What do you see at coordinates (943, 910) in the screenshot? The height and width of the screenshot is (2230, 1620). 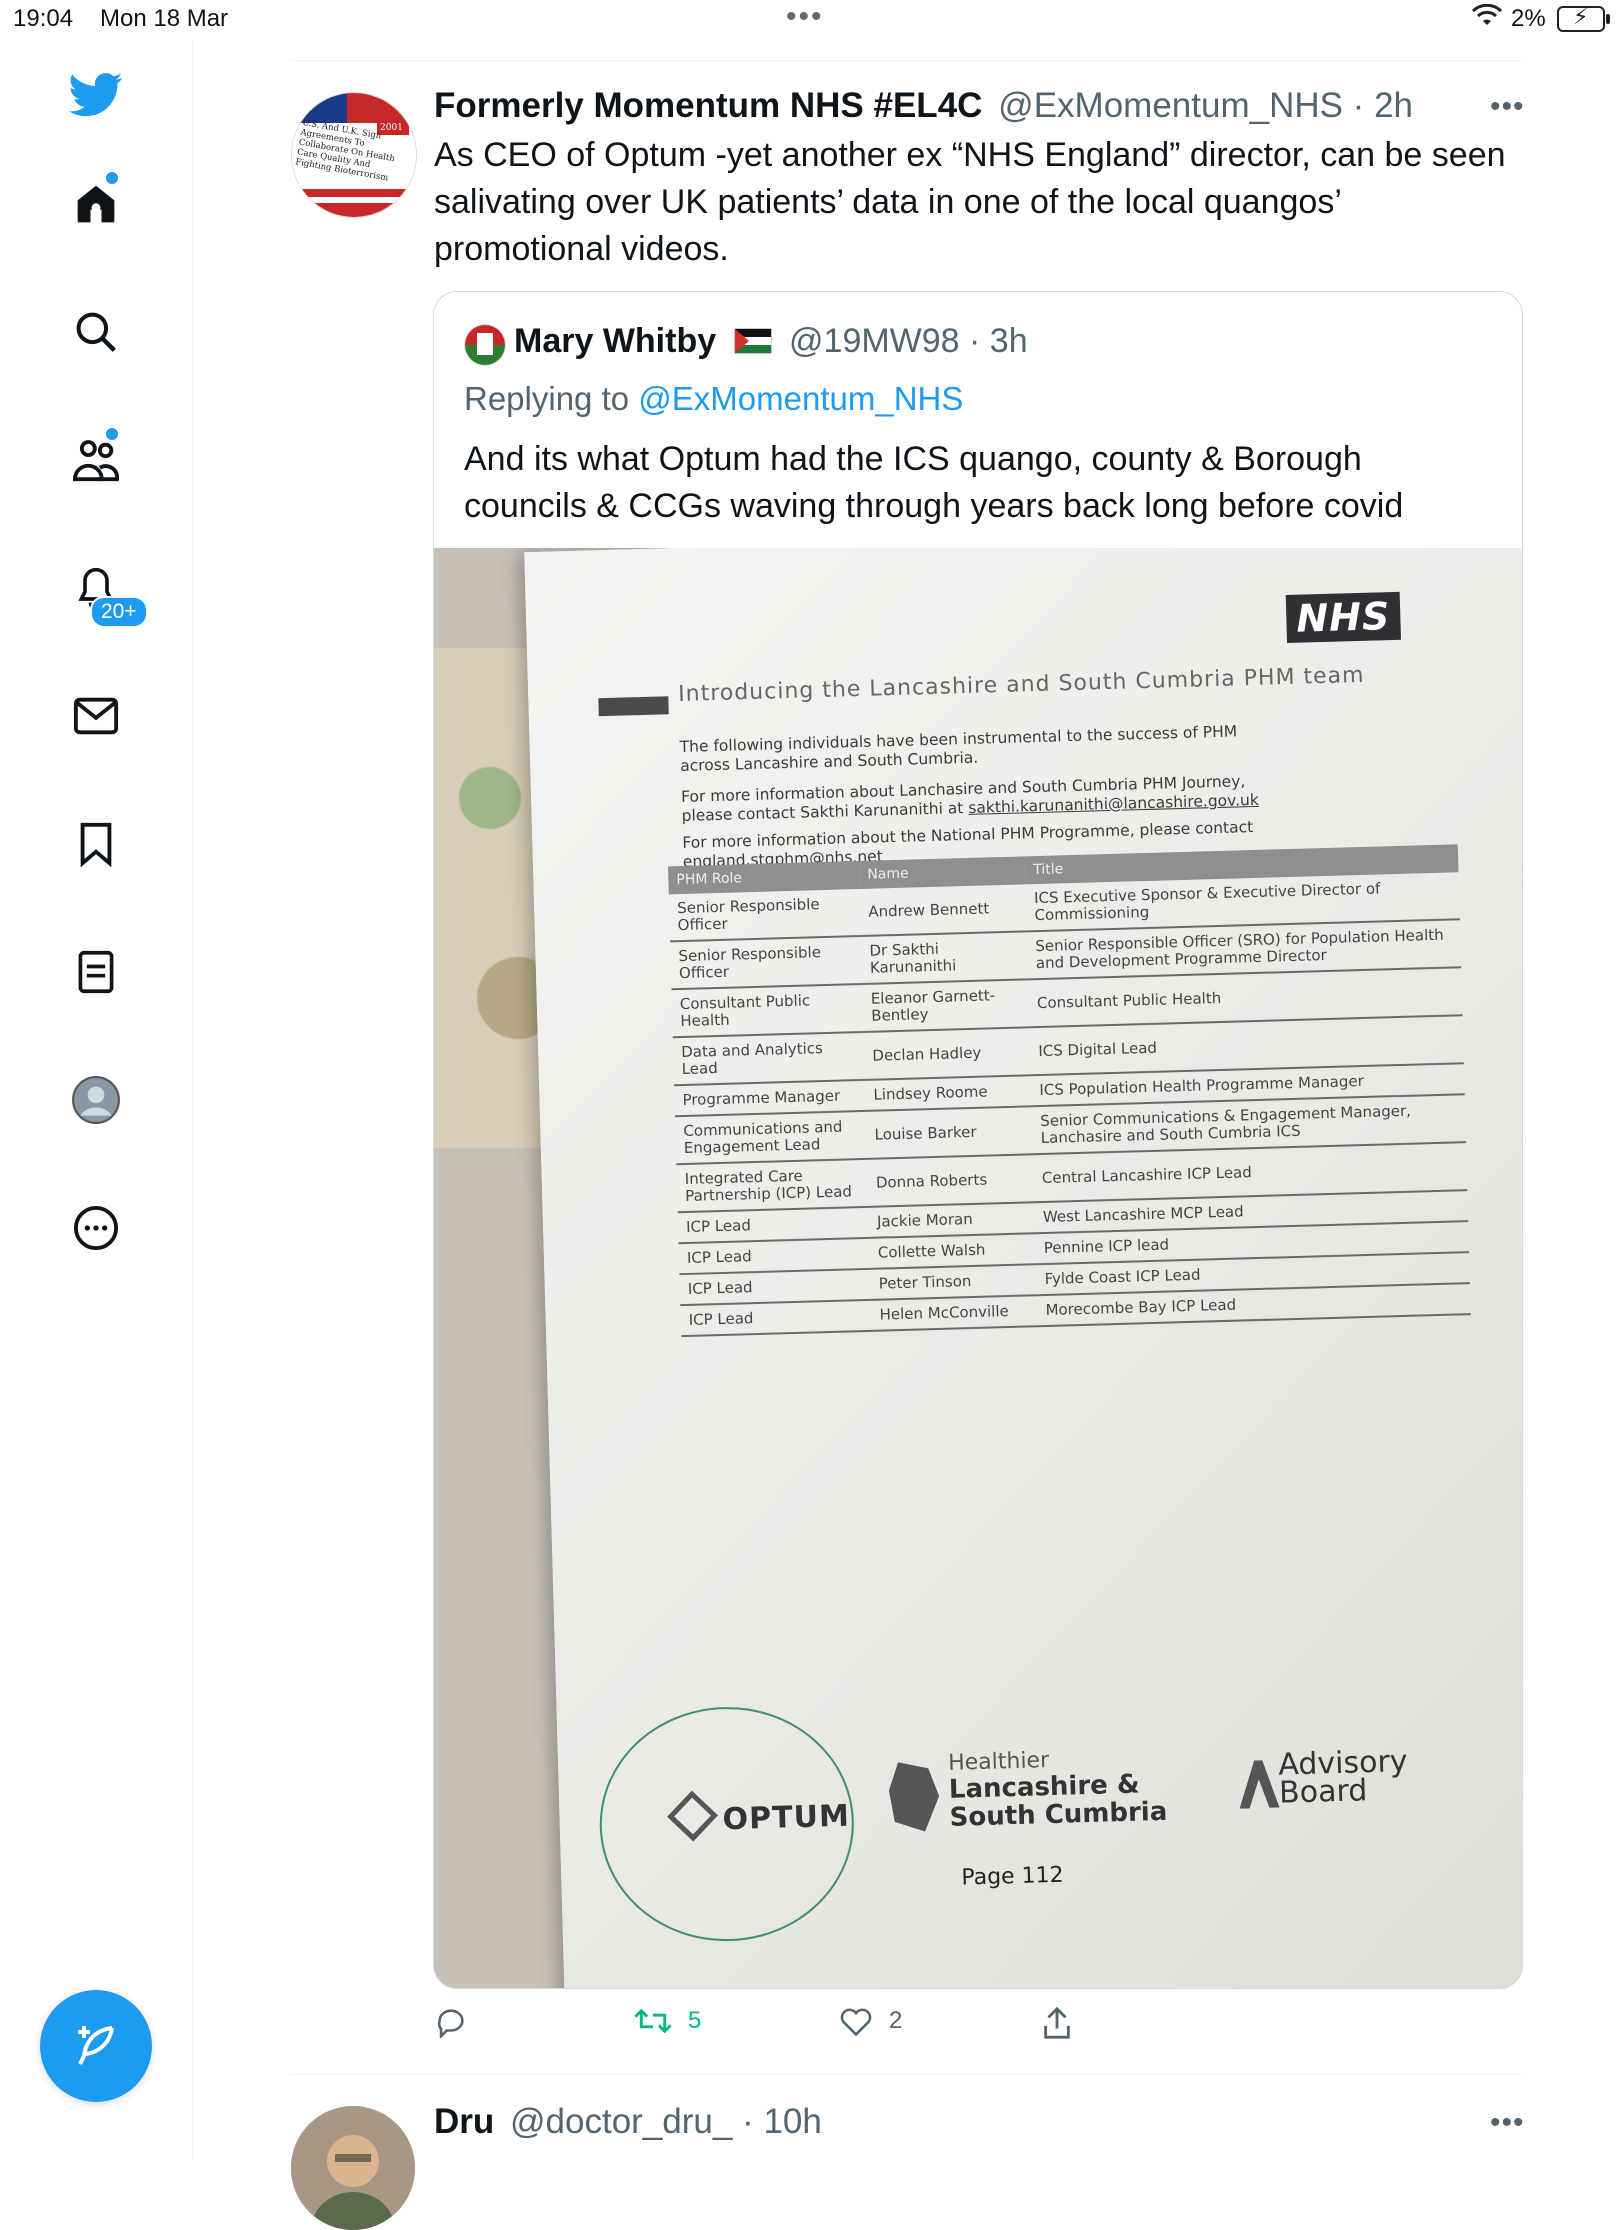 I see `table-cell: Andrew Bennett` at bounding box center [943, 910].